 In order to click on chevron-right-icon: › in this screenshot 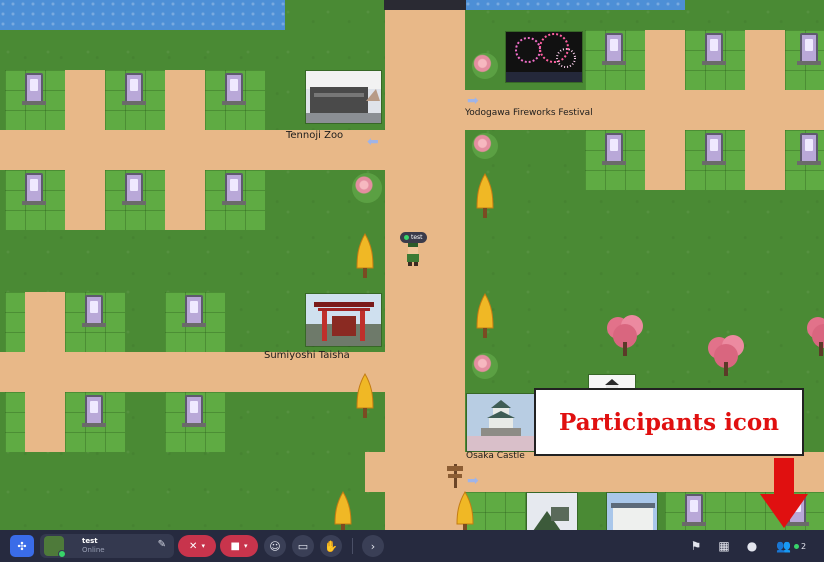, I will do `click(373, 546)`.